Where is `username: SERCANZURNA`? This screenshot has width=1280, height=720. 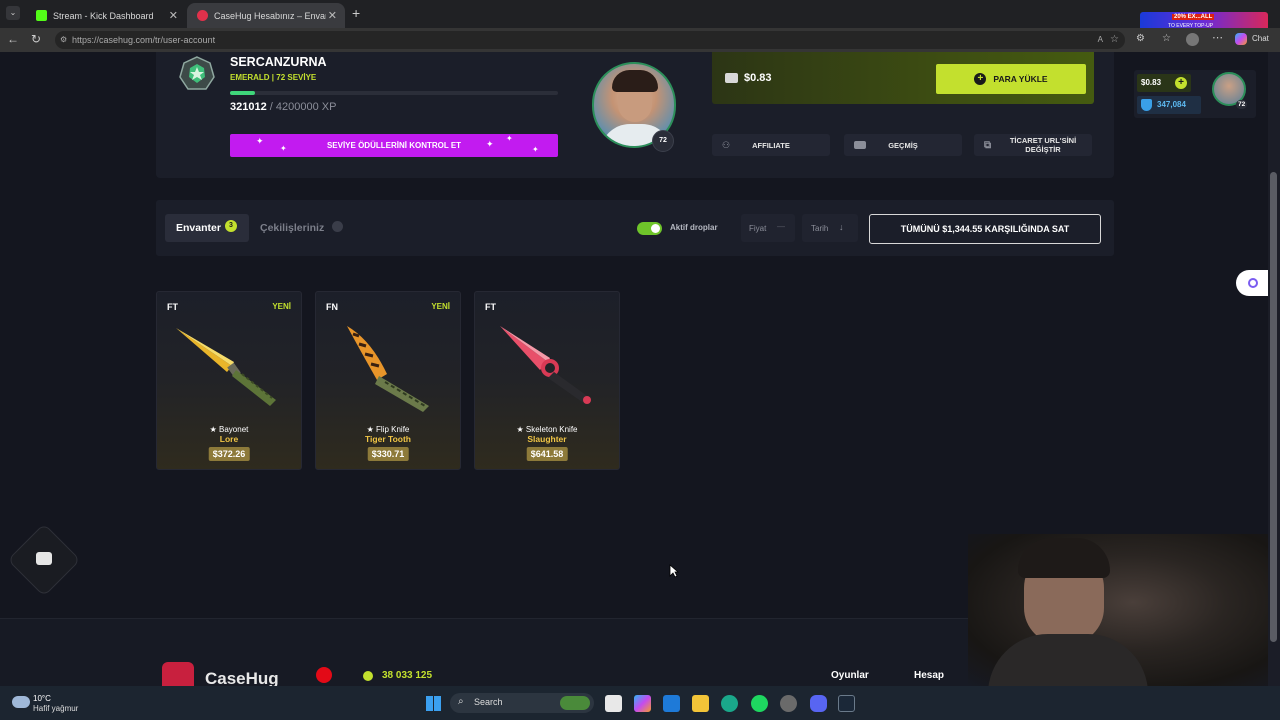 username: SERCANZURNA is located at coordinates (278, 62).